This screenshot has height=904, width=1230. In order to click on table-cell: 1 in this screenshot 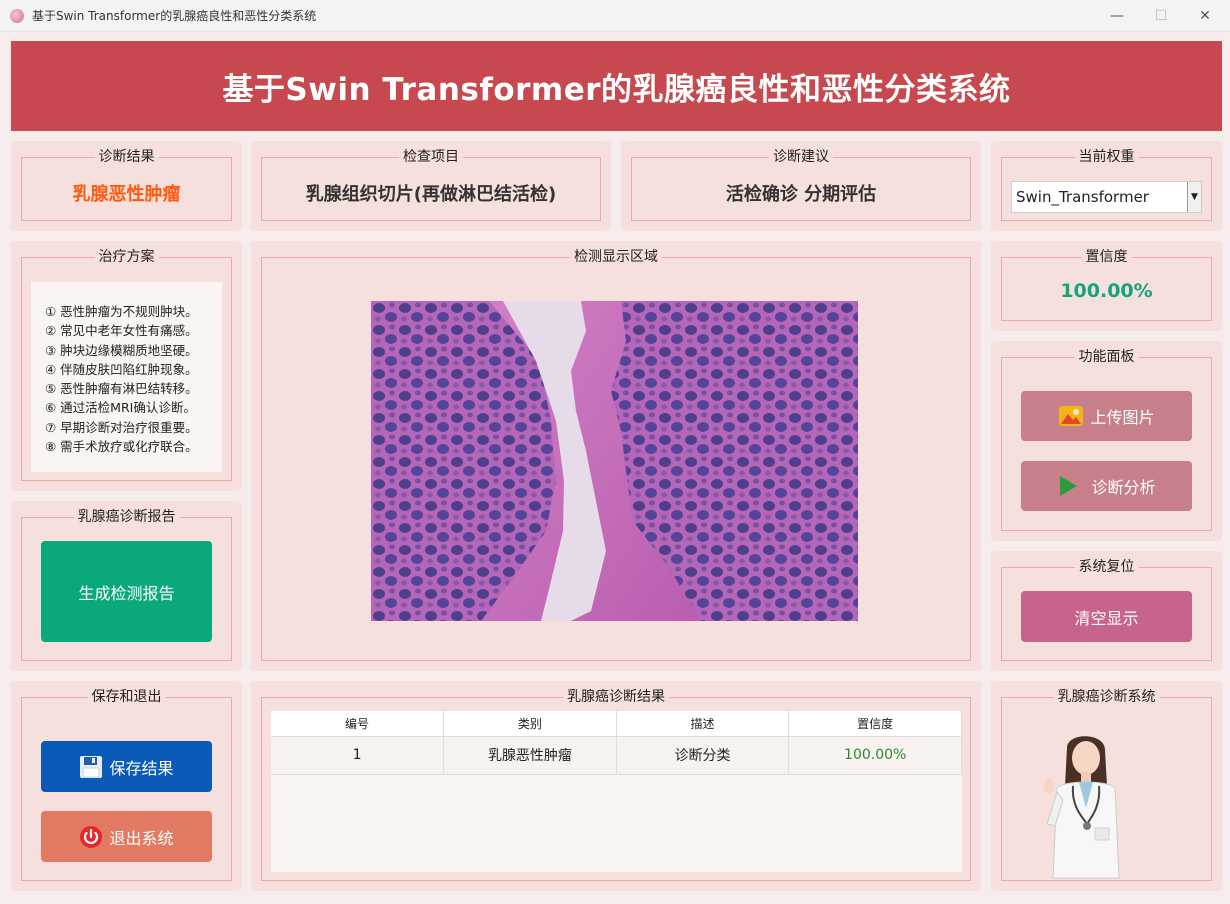, I will do `click(358, 755)`.